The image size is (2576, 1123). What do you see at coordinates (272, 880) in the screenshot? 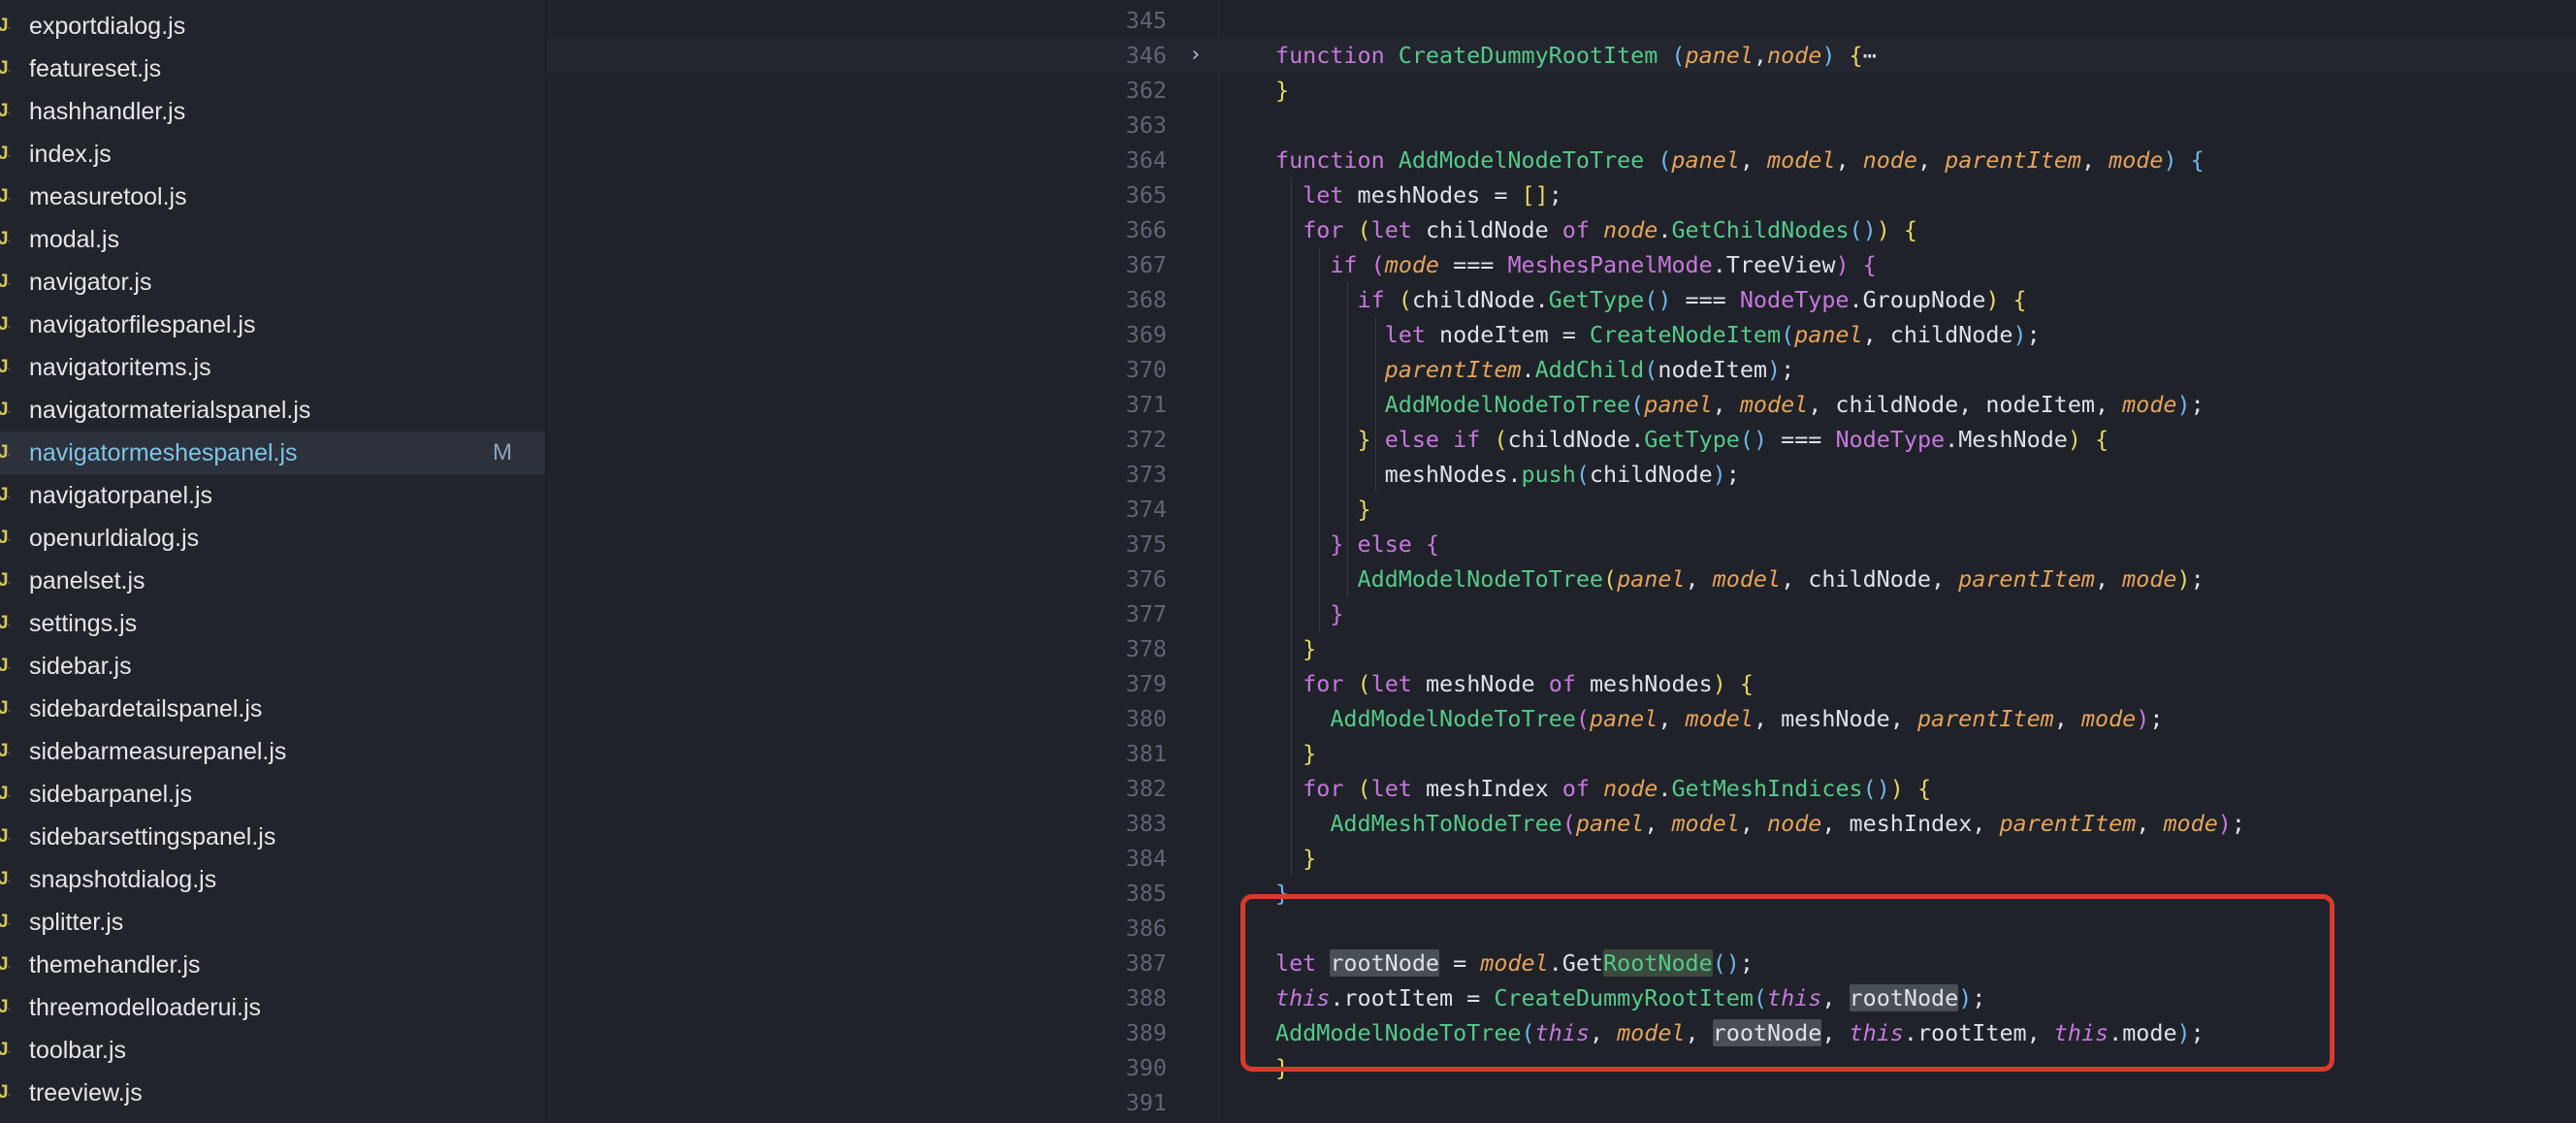
I see `file-item: JS snapshotdialog.js` at bounding box center [272, 880].